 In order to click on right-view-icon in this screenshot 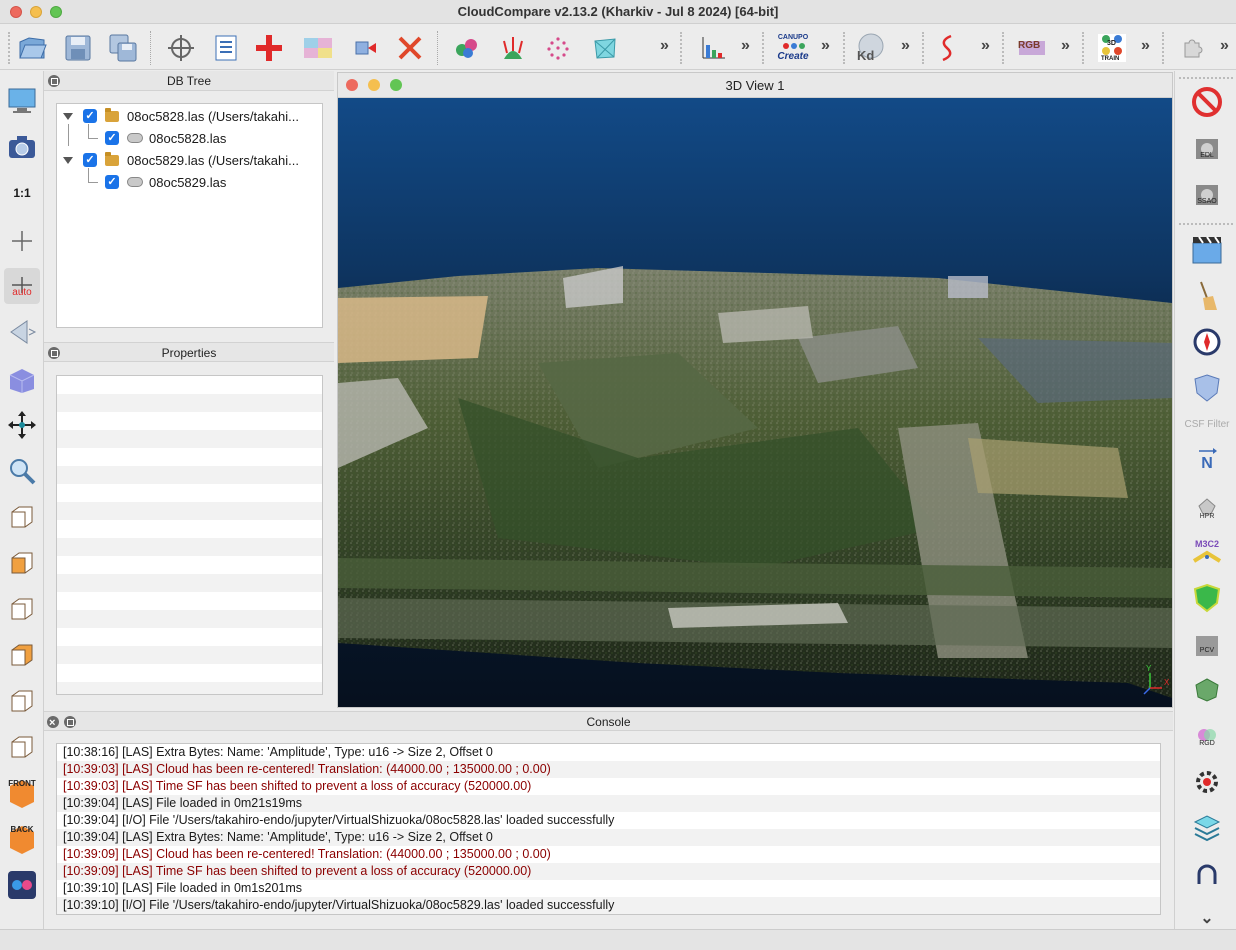, I will do `click(22, 701)`.